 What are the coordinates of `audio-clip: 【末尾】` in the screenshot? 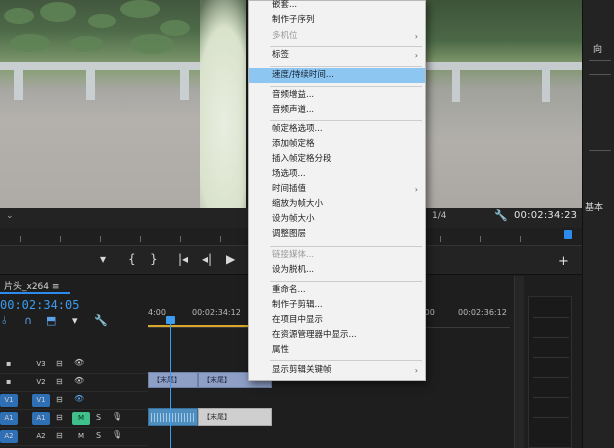 It's located at (235, 417).